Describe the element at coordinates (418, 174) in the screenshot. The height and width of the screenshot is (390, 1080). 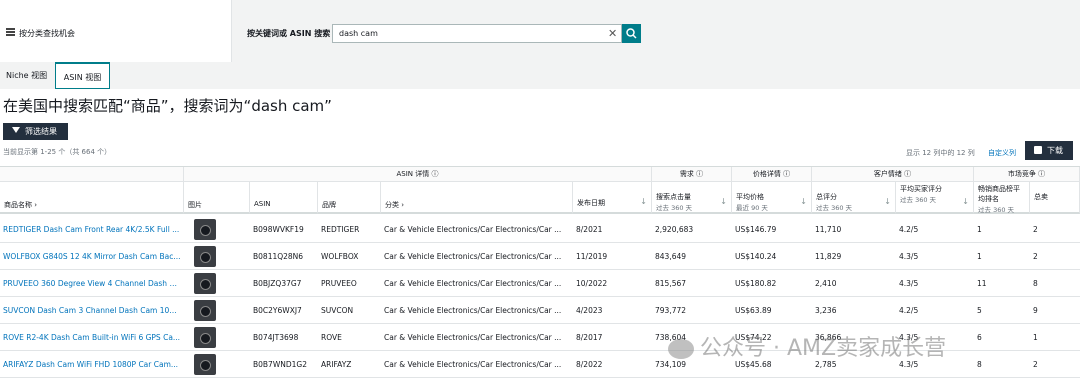
I see `group-asin-details: ASIN 详情 ⓘ` at that location.